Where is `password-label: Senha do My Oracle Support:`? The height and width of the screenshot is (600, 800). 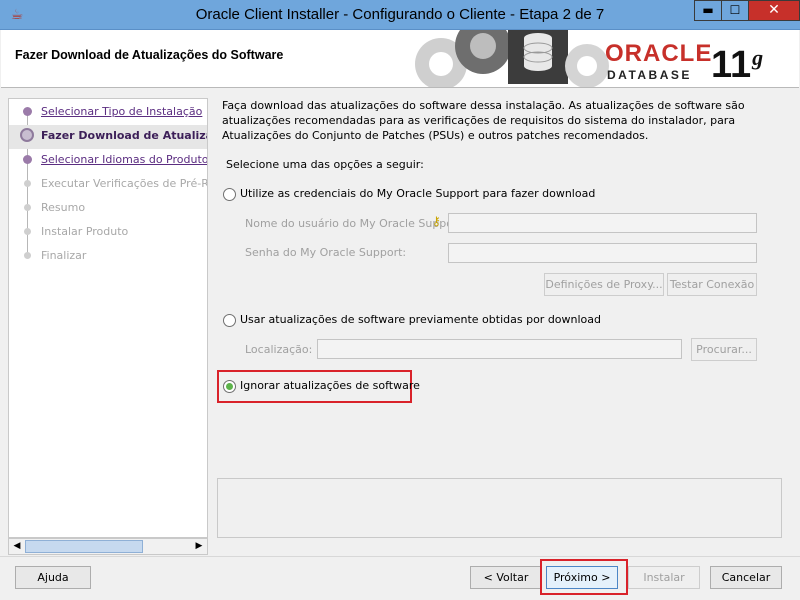
password-label: Senha do My Oracle Support: is located at coordinates (326, 252).